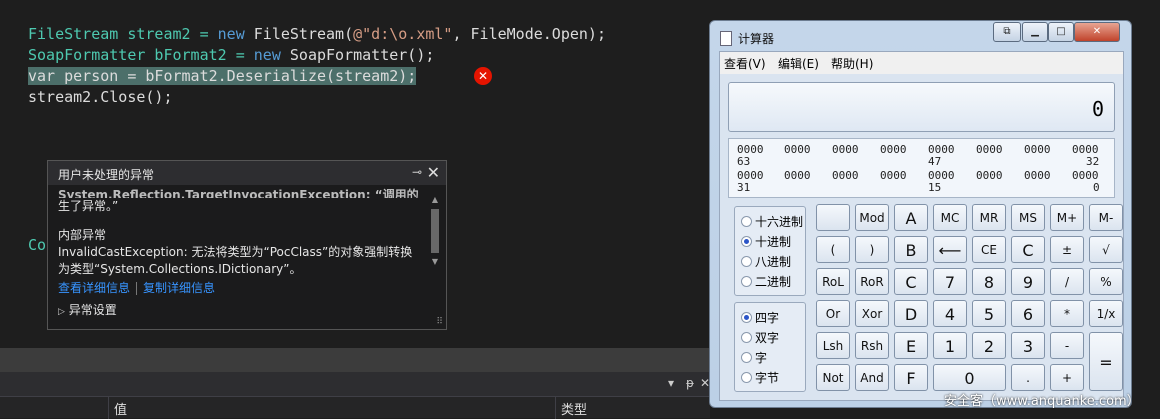 The width and height of the screenshot is (1160, 419). What do you see at coordinates (435, 200) in the screenshot?
I see `scroll-up-icon: ▲` at bounding box center [435, 200].